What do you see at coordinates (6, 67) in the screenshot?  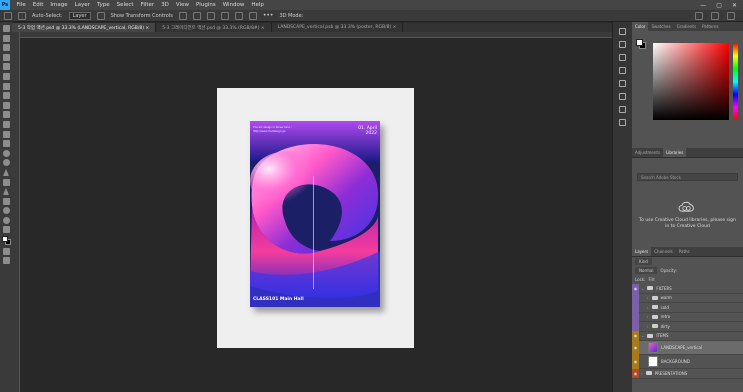 I see `crop-tool-icon` at bounding box center [6, 67].